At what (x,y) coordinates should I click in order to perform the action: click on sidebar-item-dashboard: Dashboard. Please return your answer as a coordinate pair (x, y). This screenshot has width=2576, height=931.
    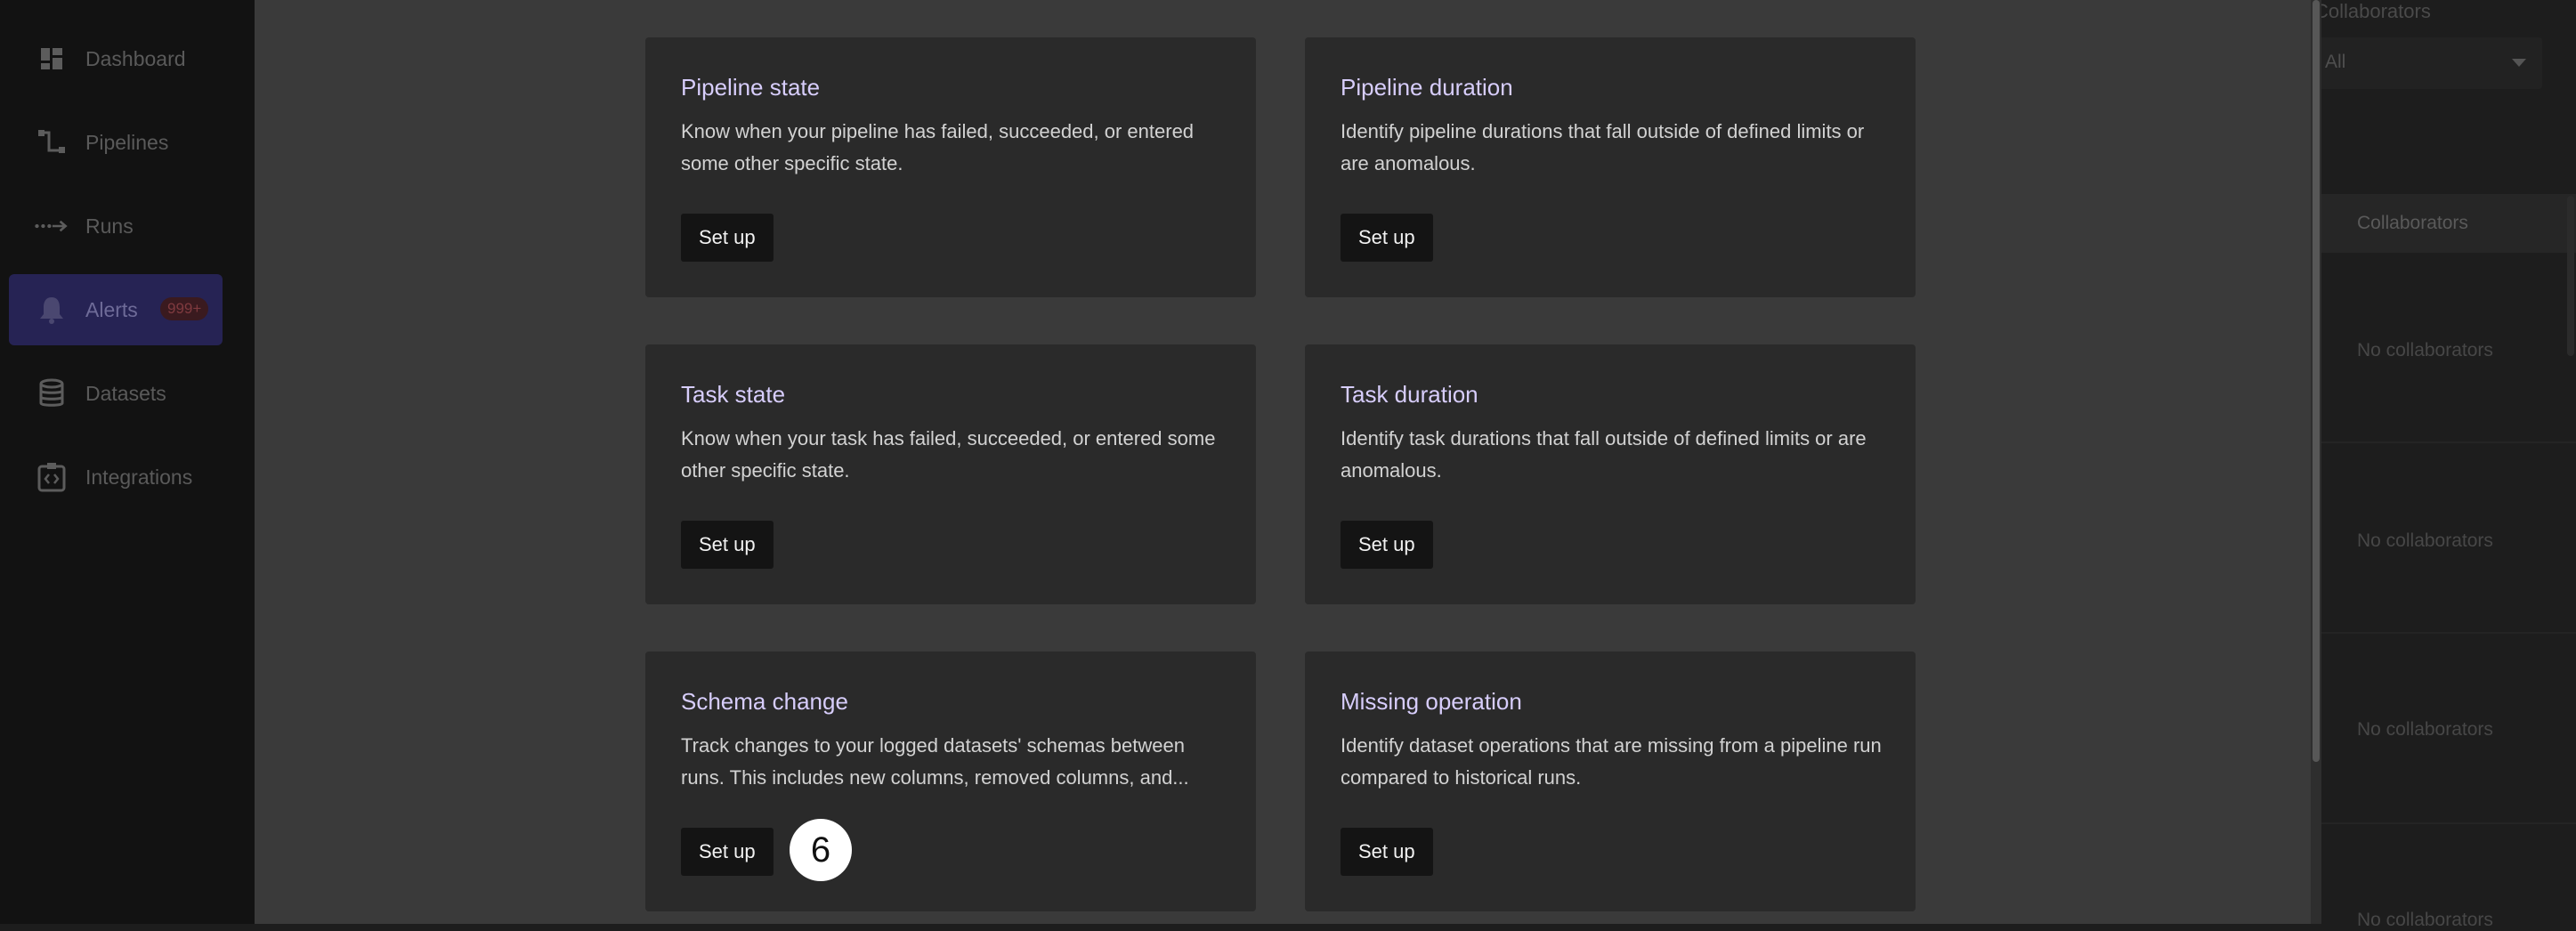
    Looking at the image, I should click on (116, 58).